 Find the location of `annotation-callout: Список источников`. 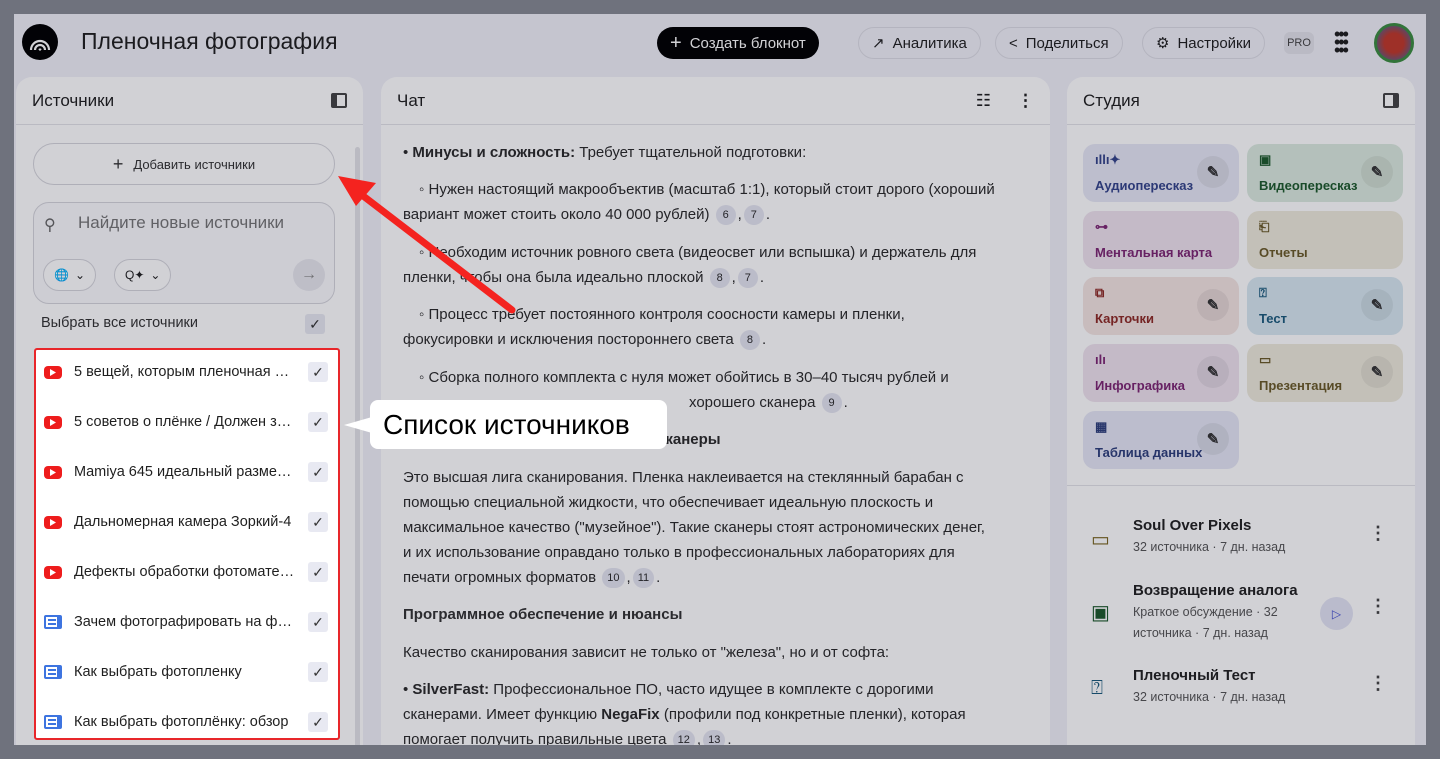

annotation-callout: Список источников is located at coordinates (505, 424).